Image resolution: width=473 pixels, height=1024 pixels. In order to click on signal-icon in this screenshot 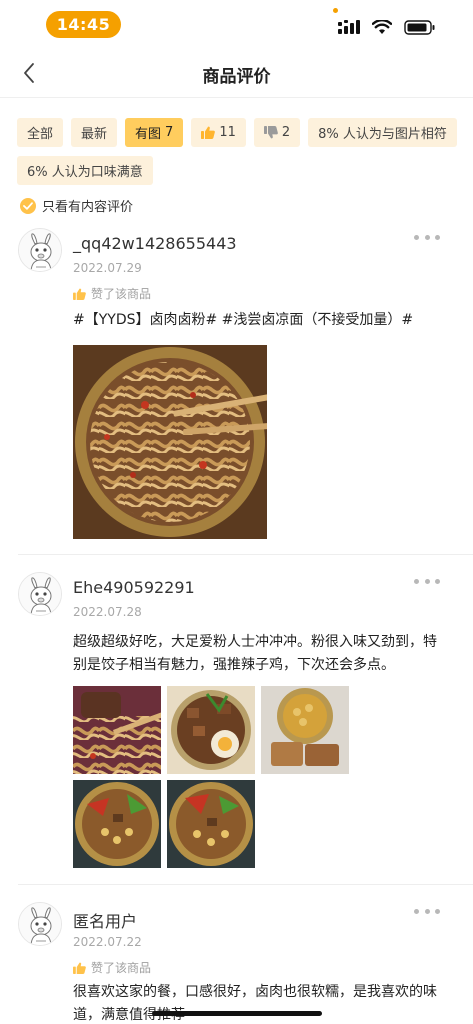, I will do `click(349, 27)`.